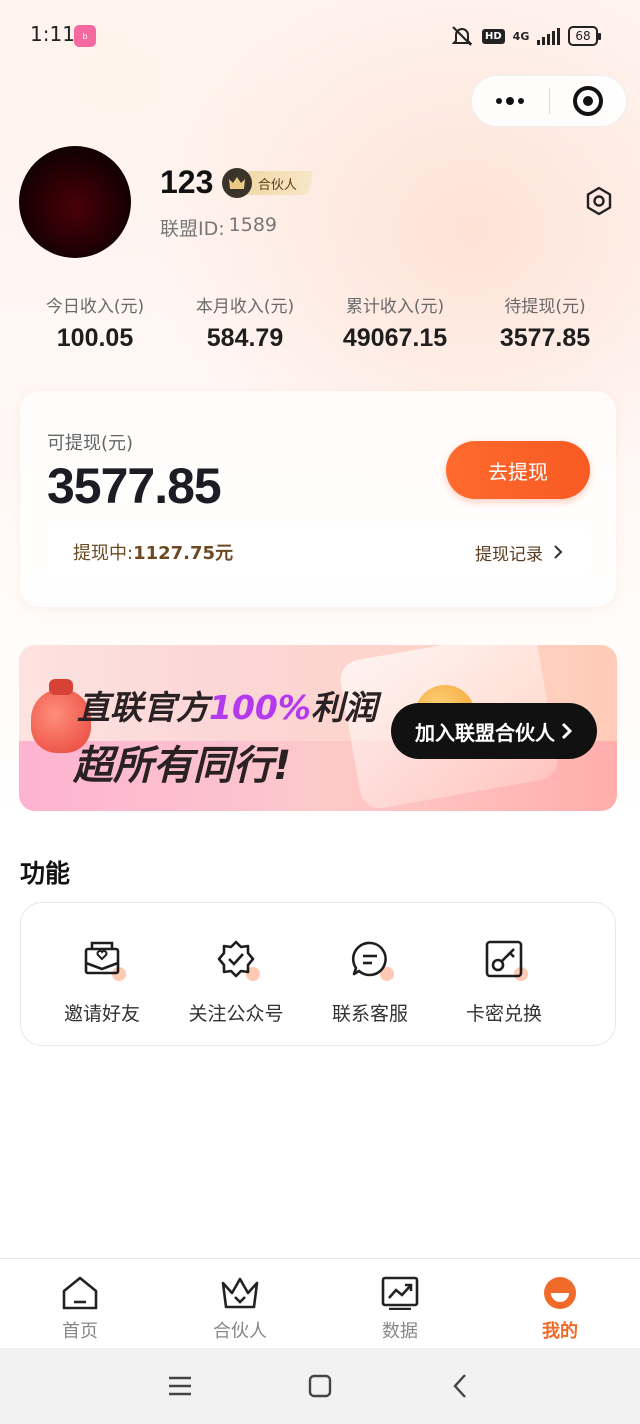 This screenshot has width=640, height=1424. What do you see at coordinates (252, 225) in the screenshot?
I see `member-id-value: 1589` at bounding box center [252, 225].